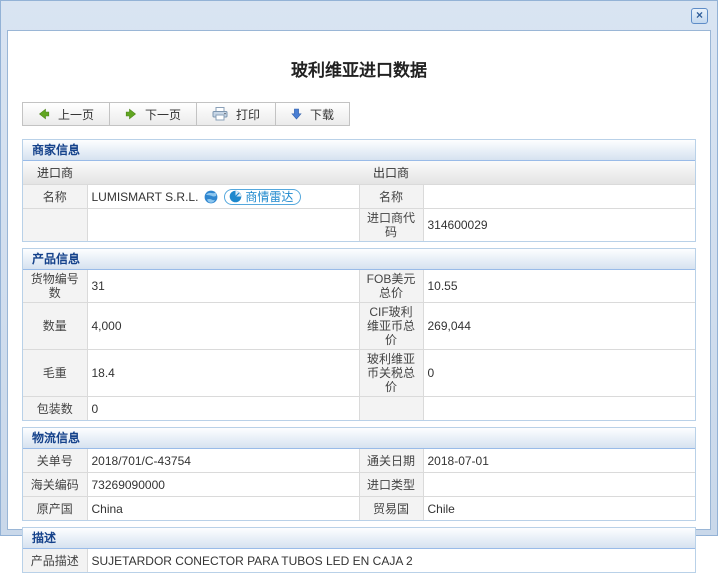 This screenshot has width=718, height=573. I want to click on prev-page-label: 上一页, so click(76, 114).